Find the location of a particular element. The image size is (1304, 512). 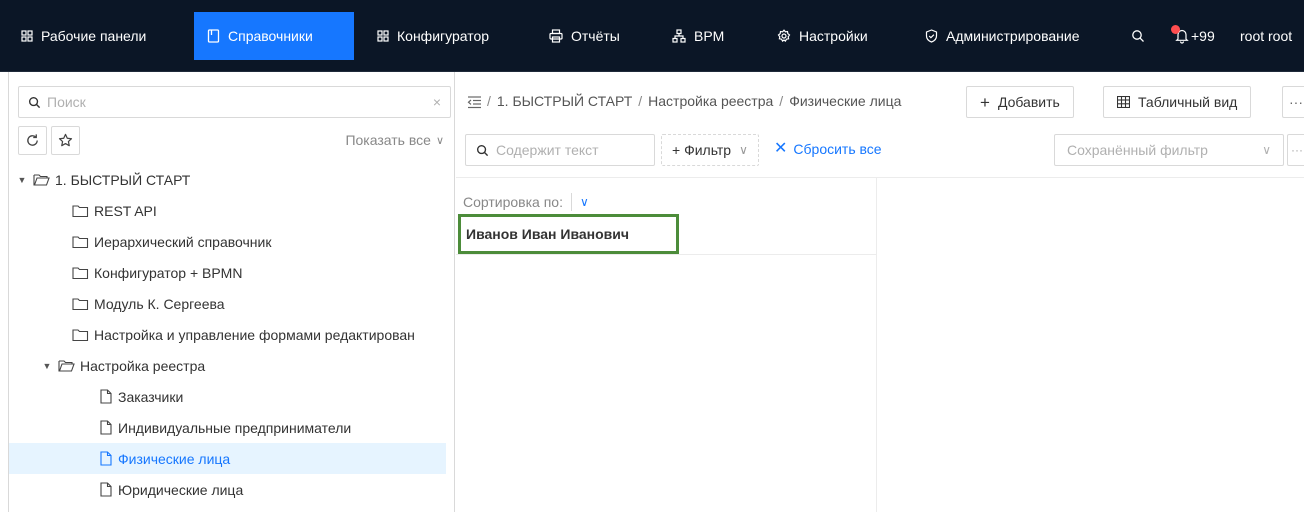

add-filter-label: + Фильтр is located at coordinates (702, 150).